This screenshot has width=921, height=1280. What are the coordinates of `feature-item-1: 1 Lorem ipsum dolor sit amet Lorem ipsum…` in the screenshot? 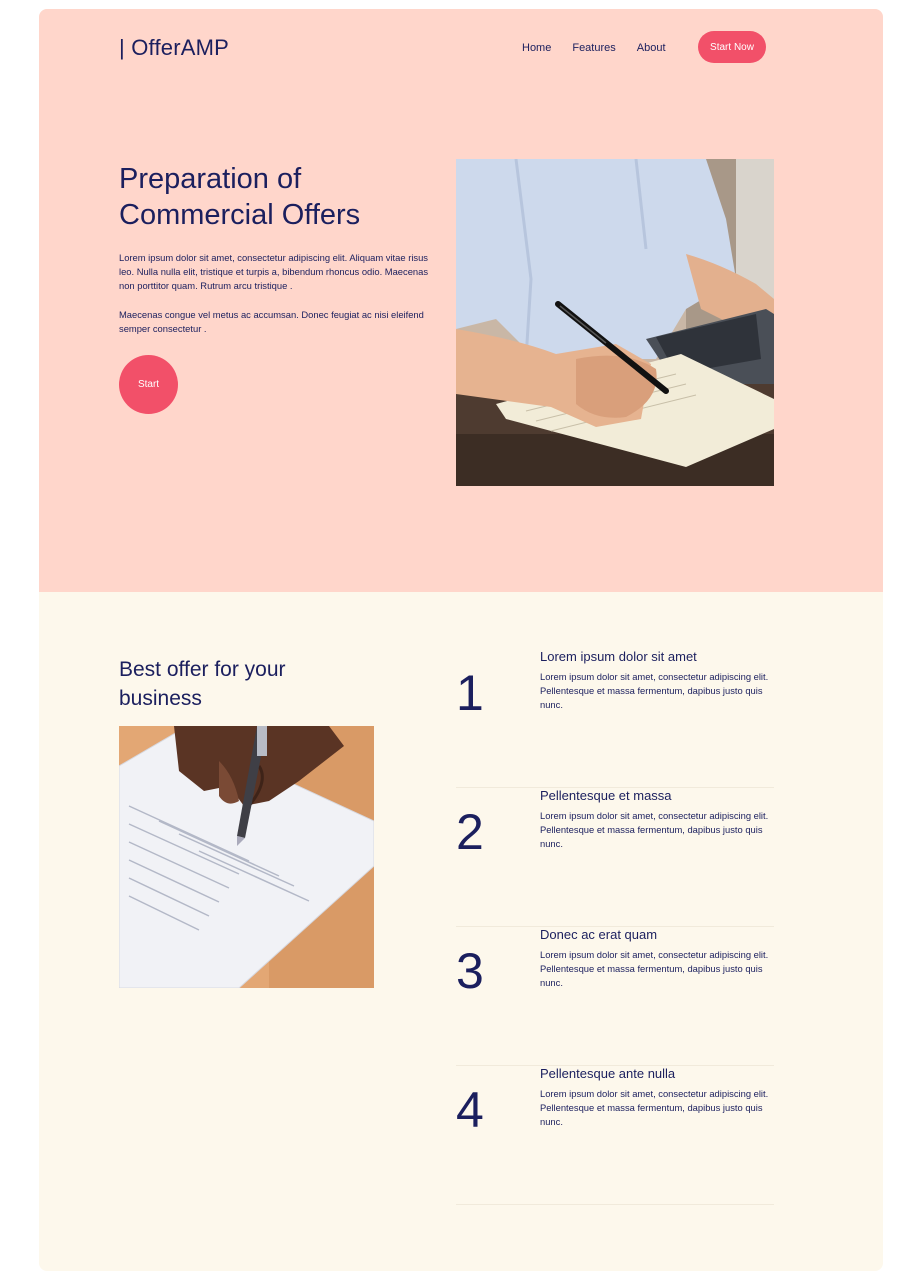 It's located at (615, 718).